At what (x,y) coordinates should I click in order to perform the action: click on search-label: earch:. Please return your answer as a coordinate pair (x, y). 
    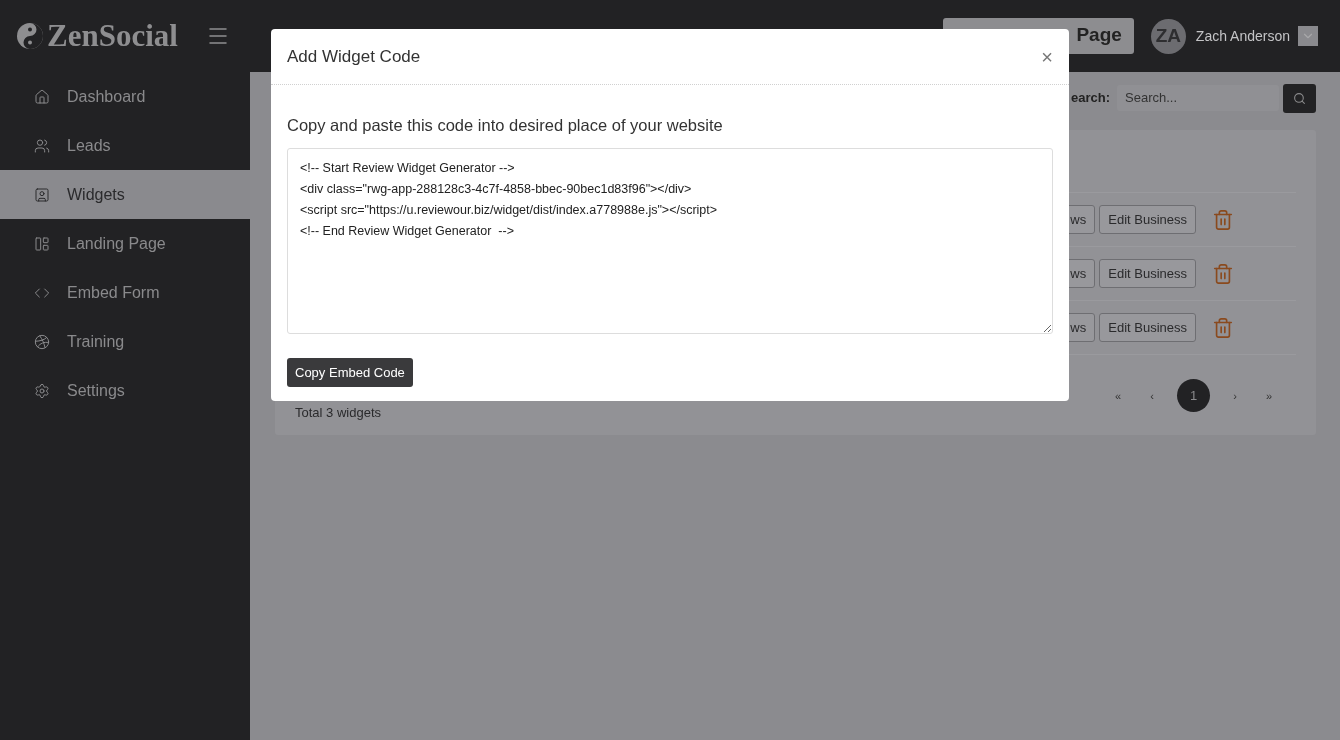
    Looking at the image, I should click on (1090, 98).